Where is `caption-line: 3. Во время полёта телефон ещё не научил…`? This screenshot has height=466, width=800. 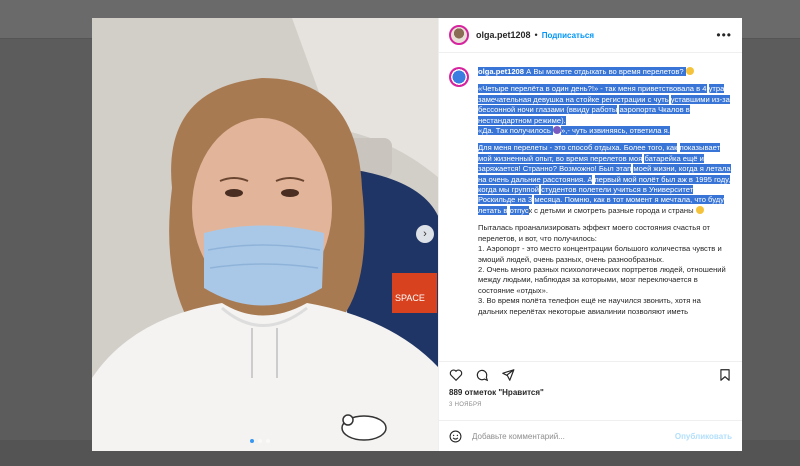
caption-line: 3. Во время полёта телефон ещё не научил… is located at coordinates (589, 301).